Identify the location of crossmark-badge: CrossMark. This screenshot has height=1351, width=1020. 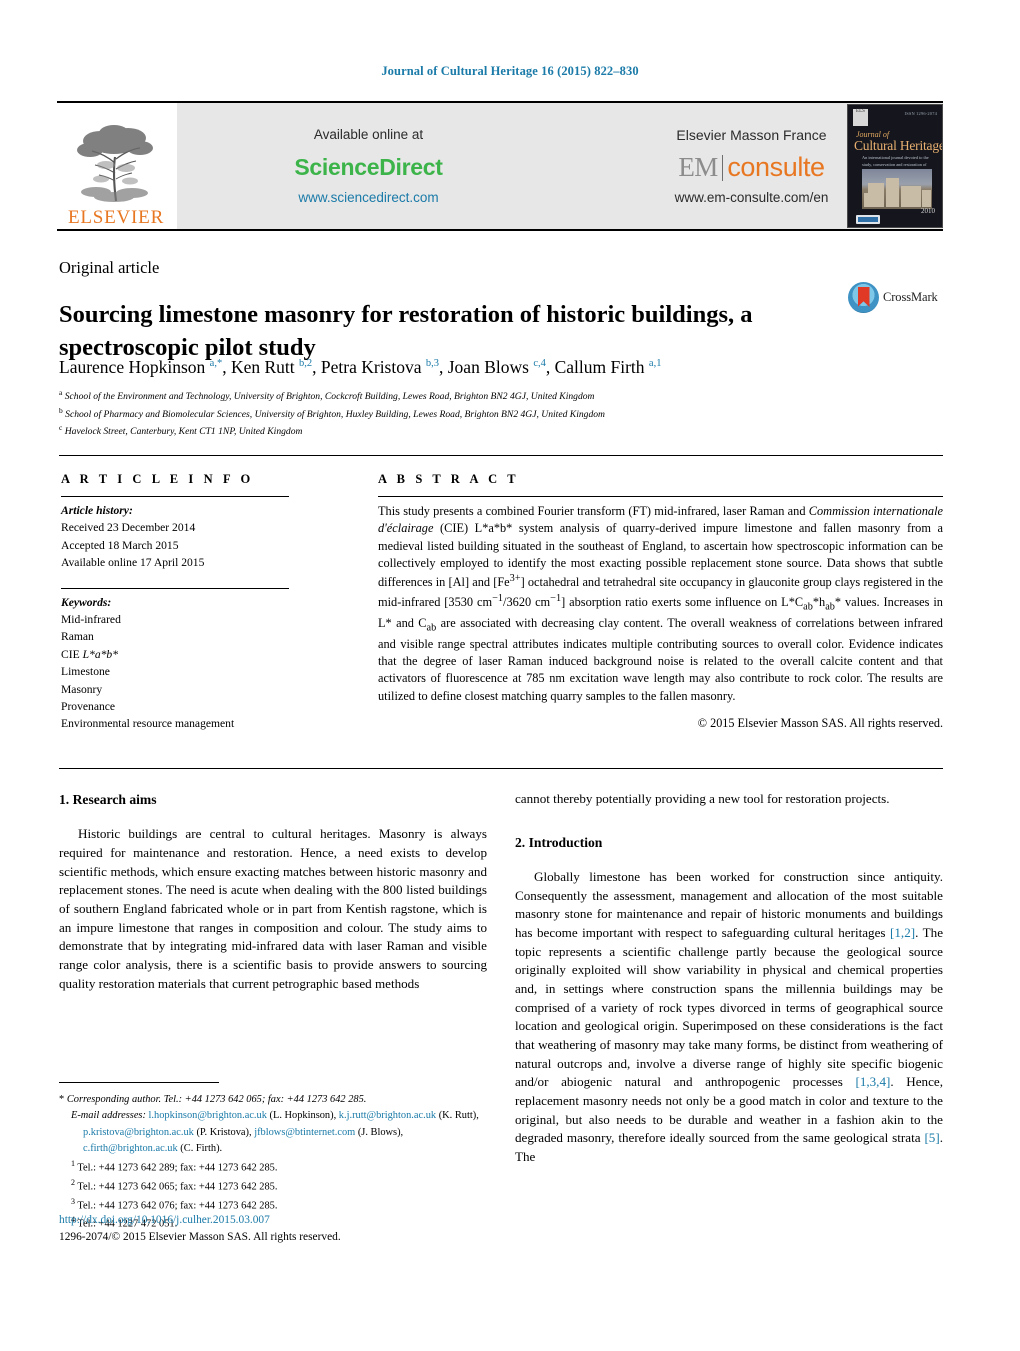
(898, 297).